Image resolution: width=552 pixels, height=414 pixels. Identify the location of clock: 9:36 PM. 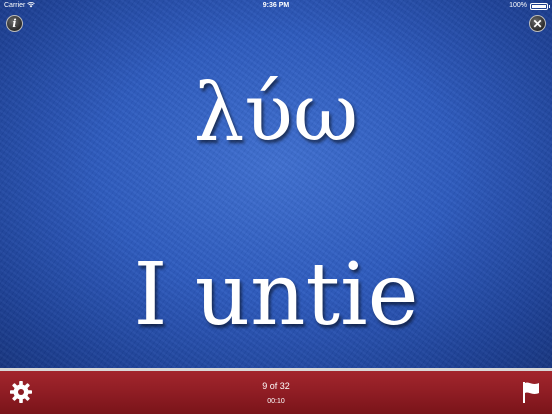
(276, 5).